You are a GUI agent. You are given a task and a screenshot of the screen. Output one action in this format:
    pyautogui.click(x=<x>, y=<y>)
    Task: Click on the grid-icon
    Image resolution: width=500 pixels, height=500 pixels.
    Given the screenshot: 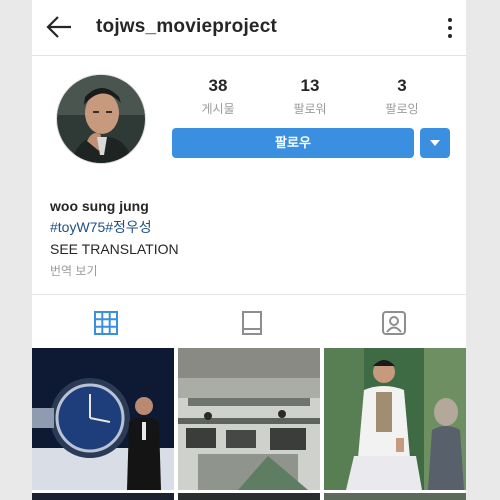 What is the action you would take?
    pyautogui.click(x=106, y=323)
    